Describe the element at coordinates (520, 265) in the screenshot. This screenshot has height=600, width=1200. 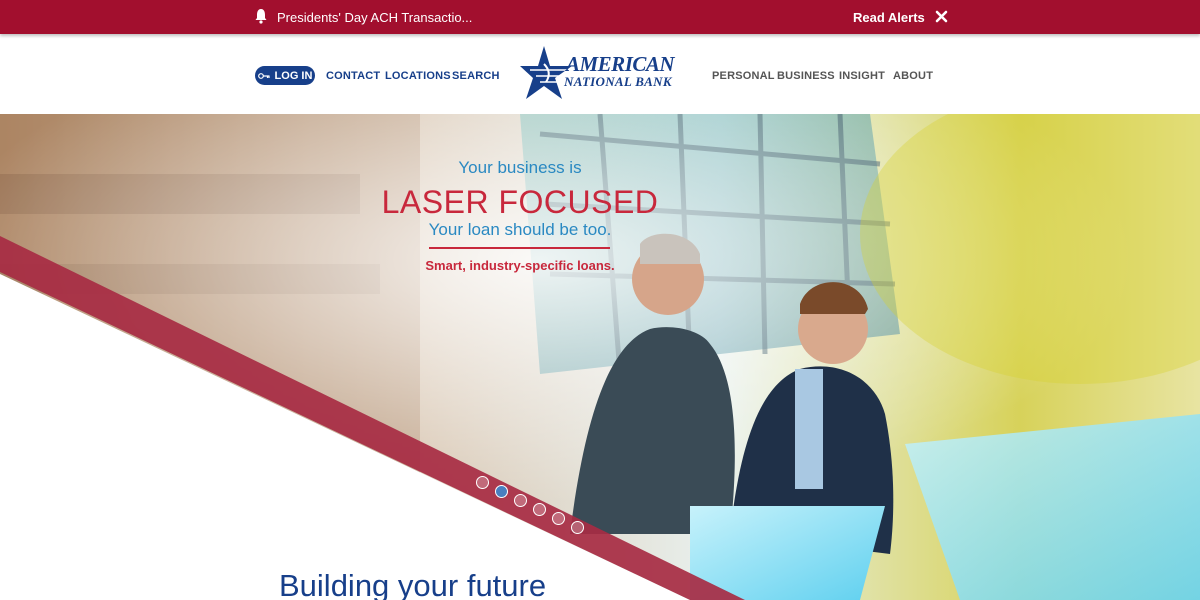
I see `hero-subline: Smart, industry-specific loans.` at that location.